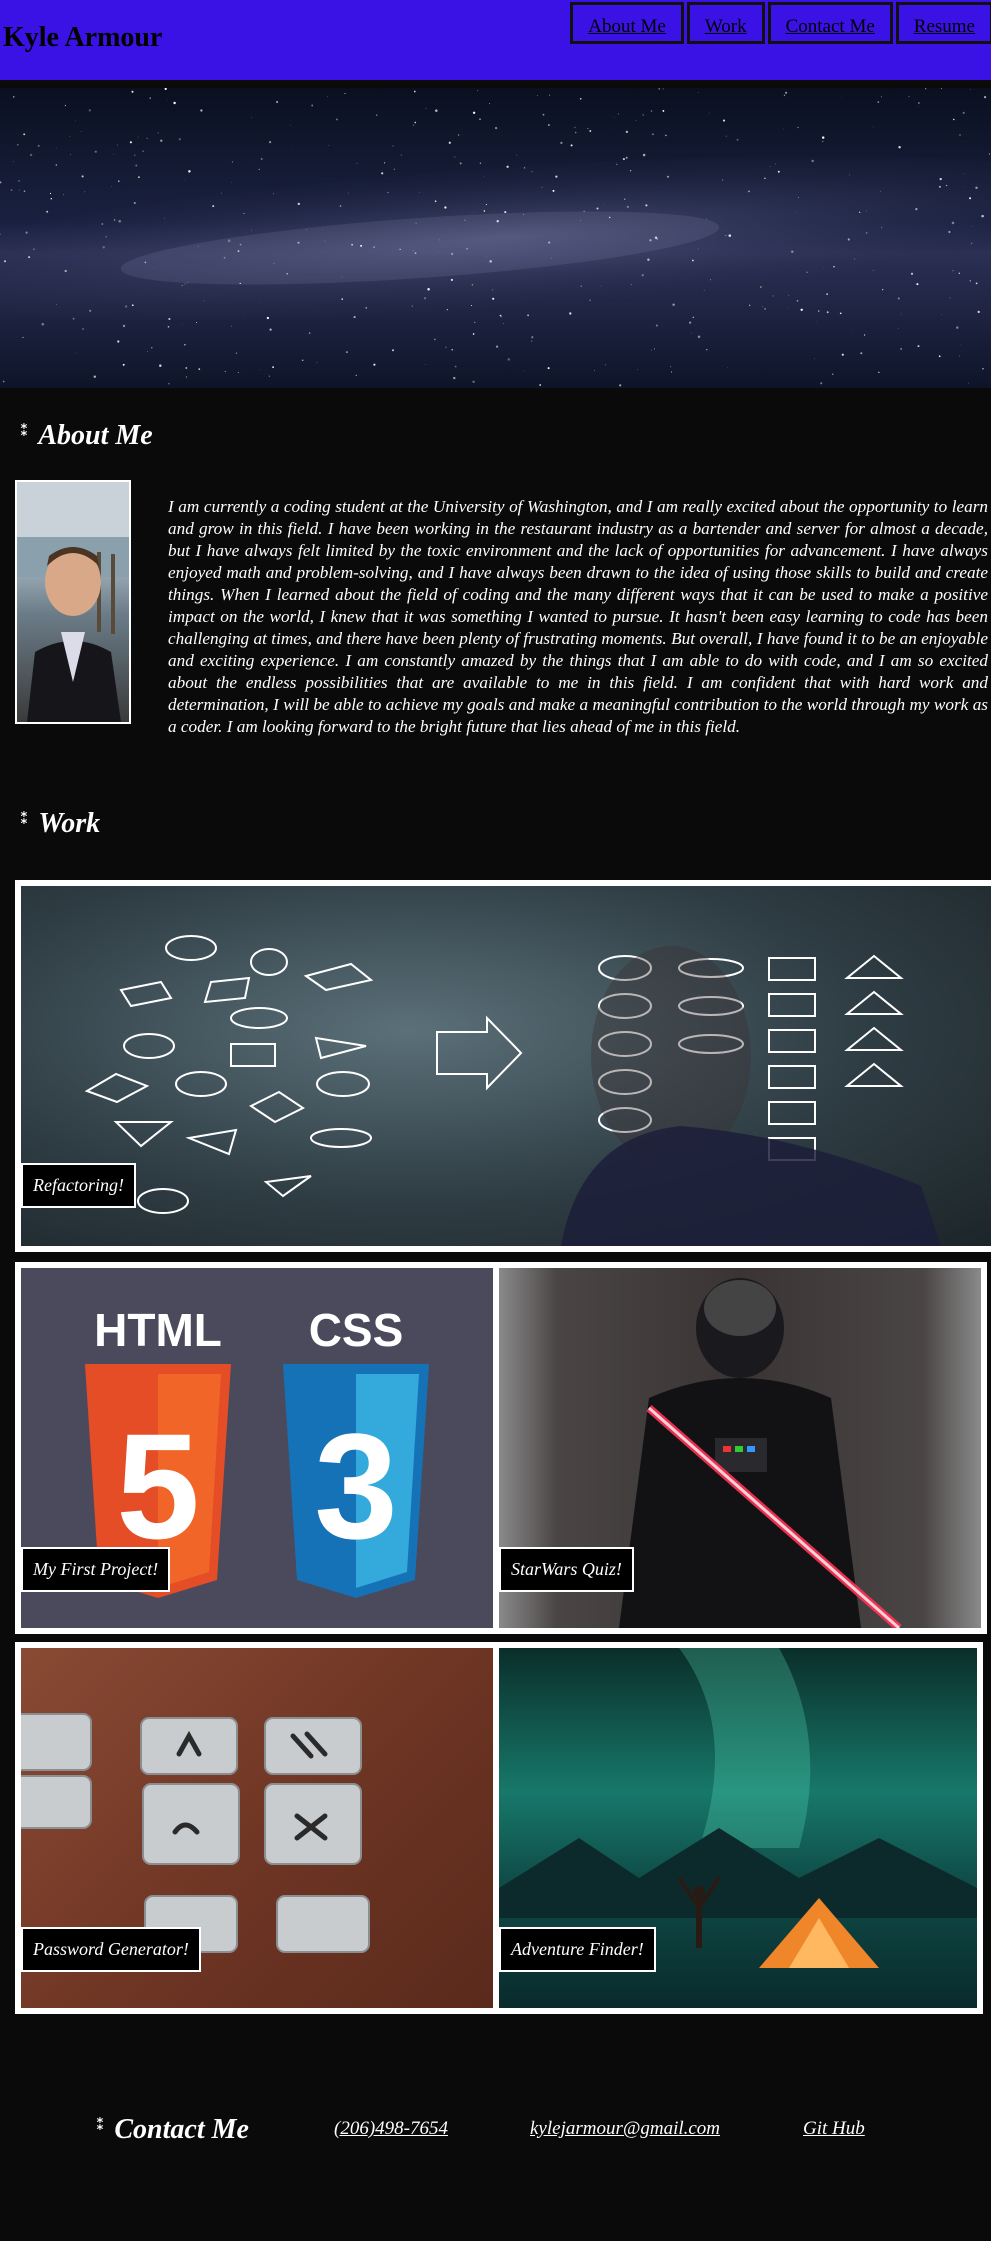  What do you see at coordinates (95, 435) in the screenshot?
I see `about-heading-text: About Me` at bounding box center [95, 435].